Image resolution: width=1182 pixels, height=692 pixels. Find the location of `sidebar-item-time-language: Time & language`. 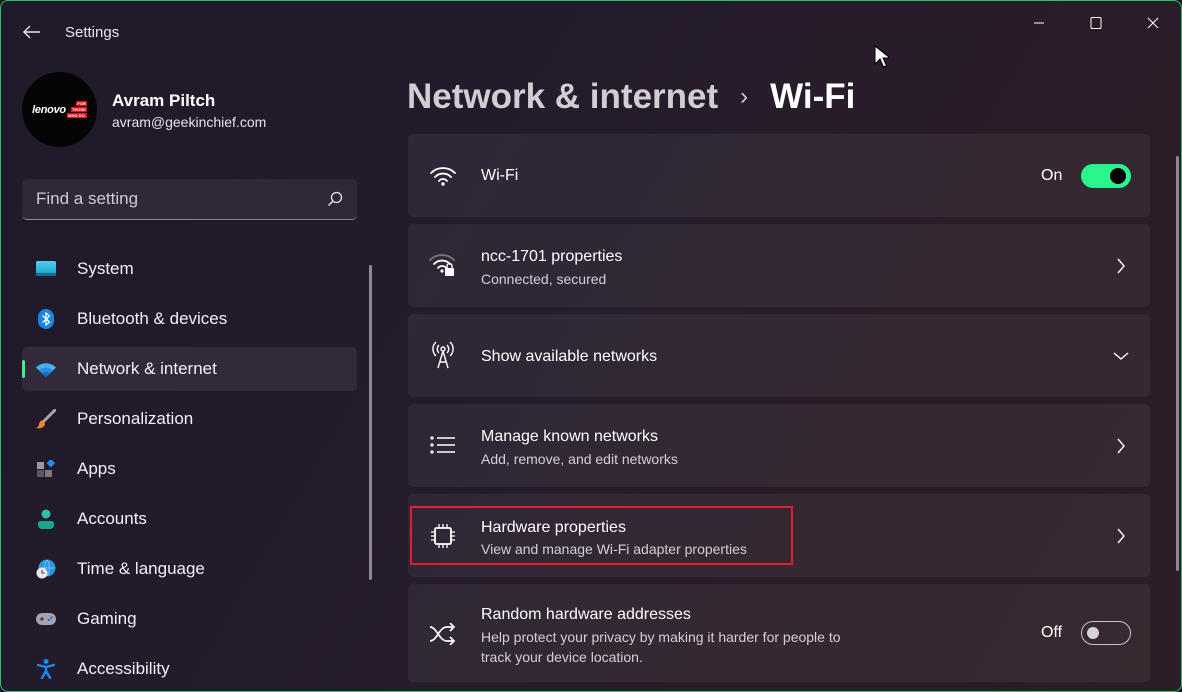

sidebar-item-time-language: Time & language is located at coordinates (189, 569).